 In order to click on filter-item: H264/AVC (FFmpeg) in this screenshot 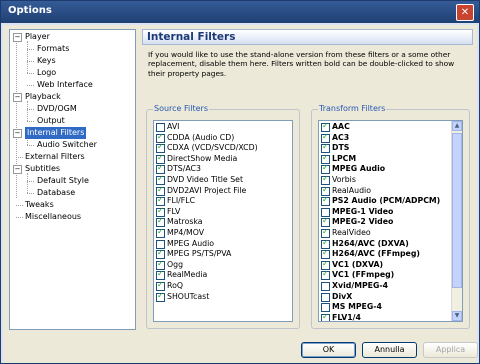, I will do `click(370, 254)`.